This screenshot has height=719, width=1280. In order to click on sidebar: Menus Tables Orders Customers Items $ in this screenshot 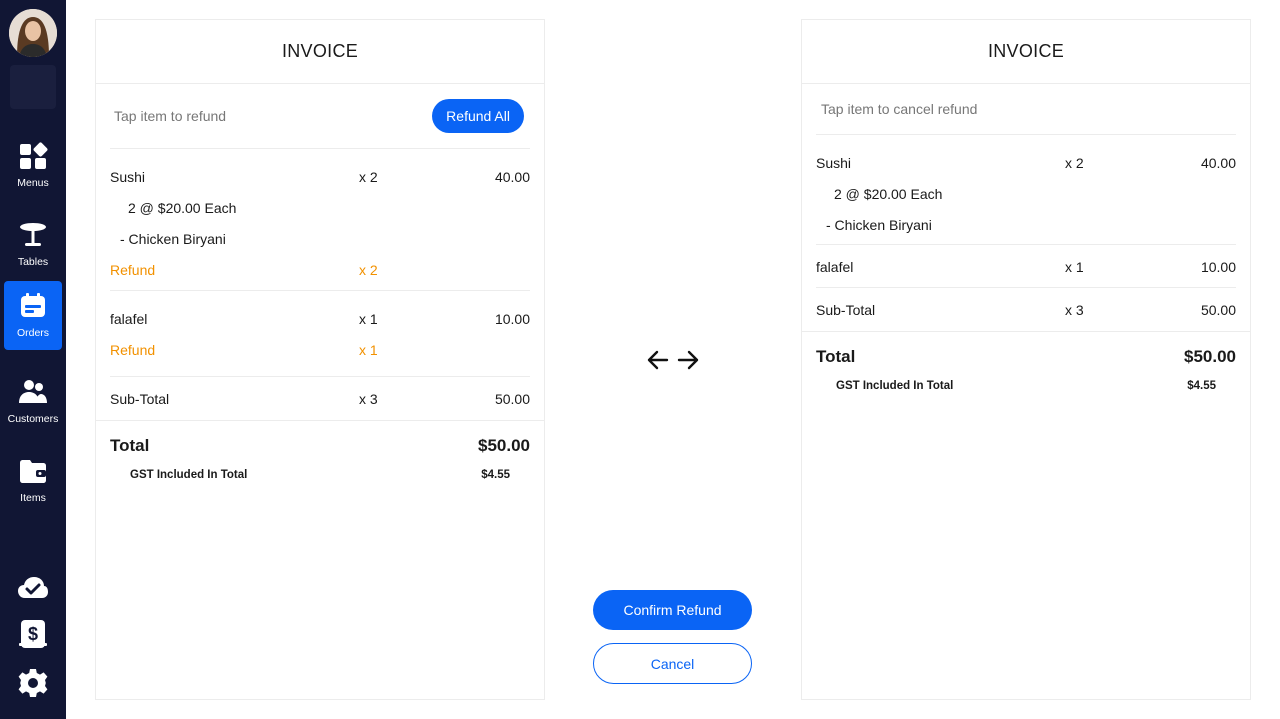, I will do `click(33, 359)`.